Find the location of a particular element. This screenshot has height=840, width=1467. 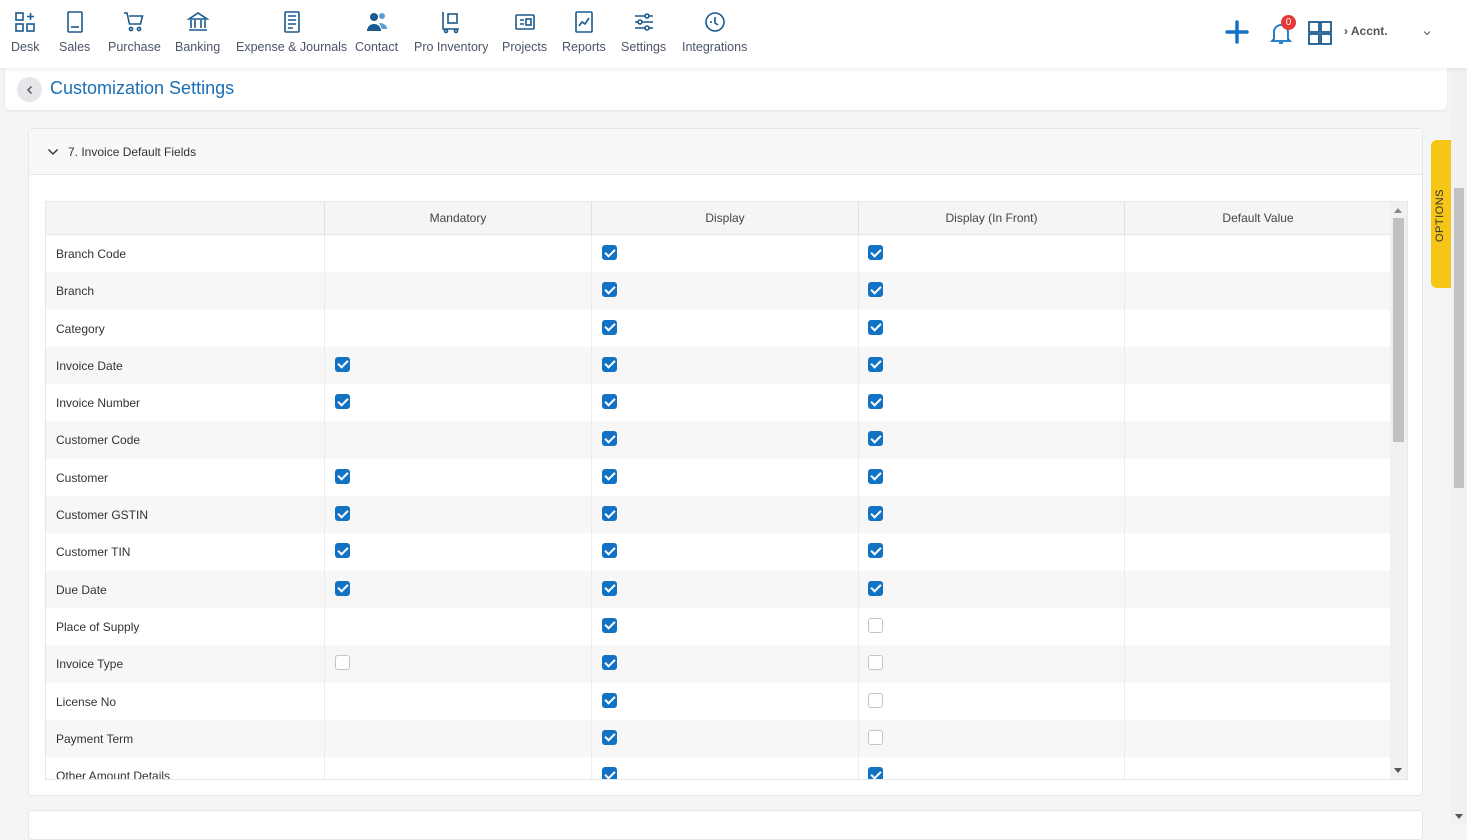

nav-sales: Sales is located at coordinates (74, 32).